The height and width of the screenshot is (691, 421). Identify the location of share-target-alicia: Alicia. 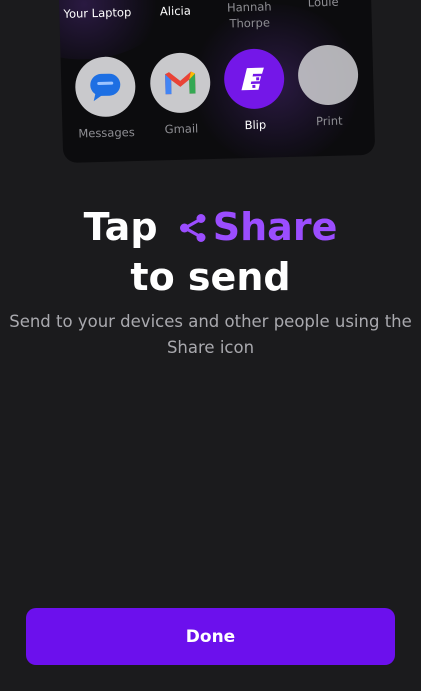
(175, 11).